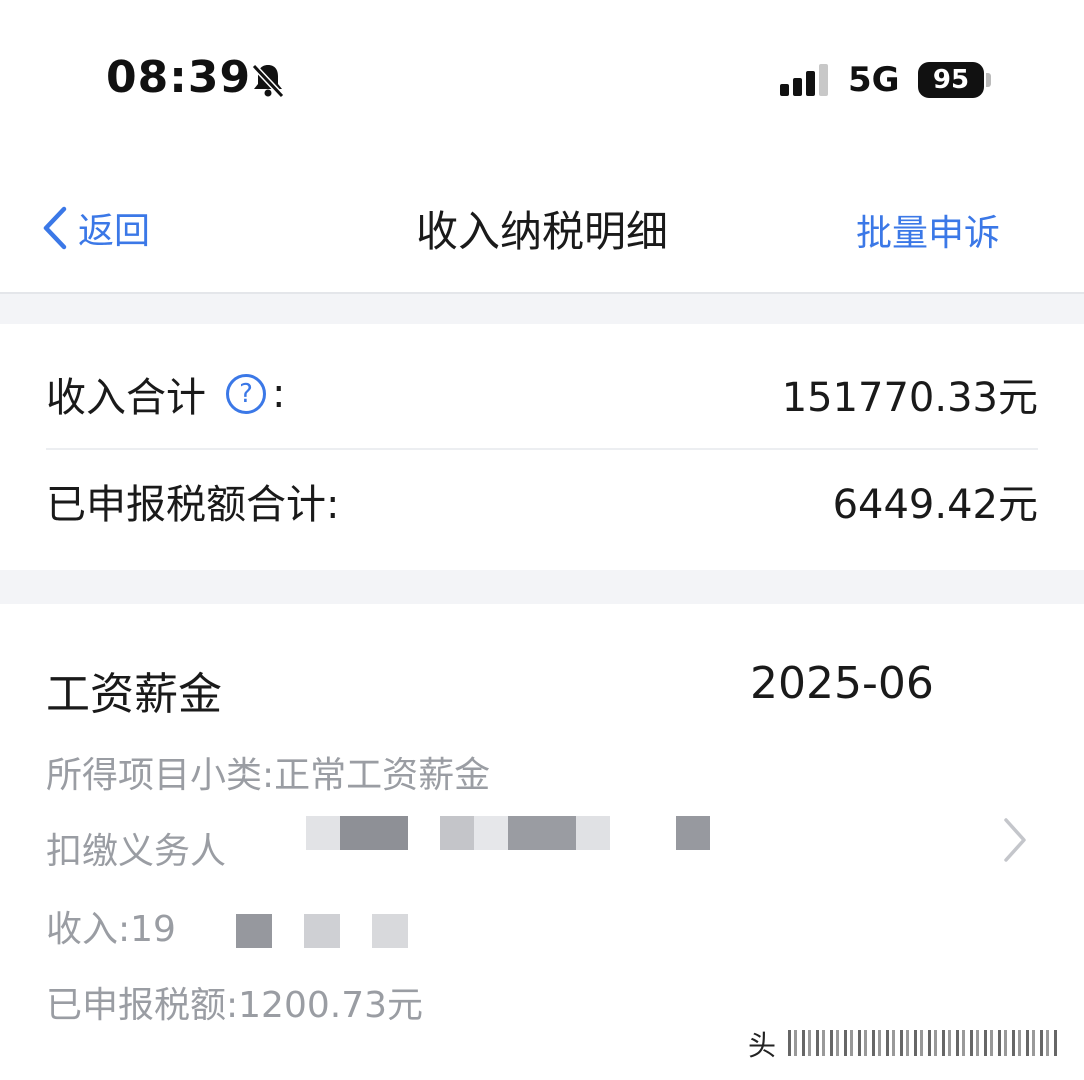  I want to click on nav-bar: 返回 收入纳税明细 批量申诉, so click(542, 229).